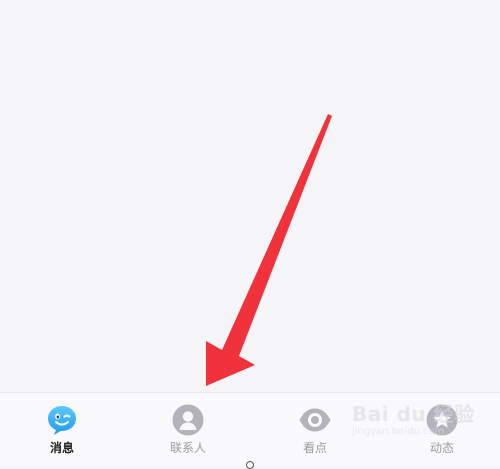 Image resolution: width=500 pixels, height=469 pixels. I want to click on tab-contacts: 联系人, so click(188, 430).